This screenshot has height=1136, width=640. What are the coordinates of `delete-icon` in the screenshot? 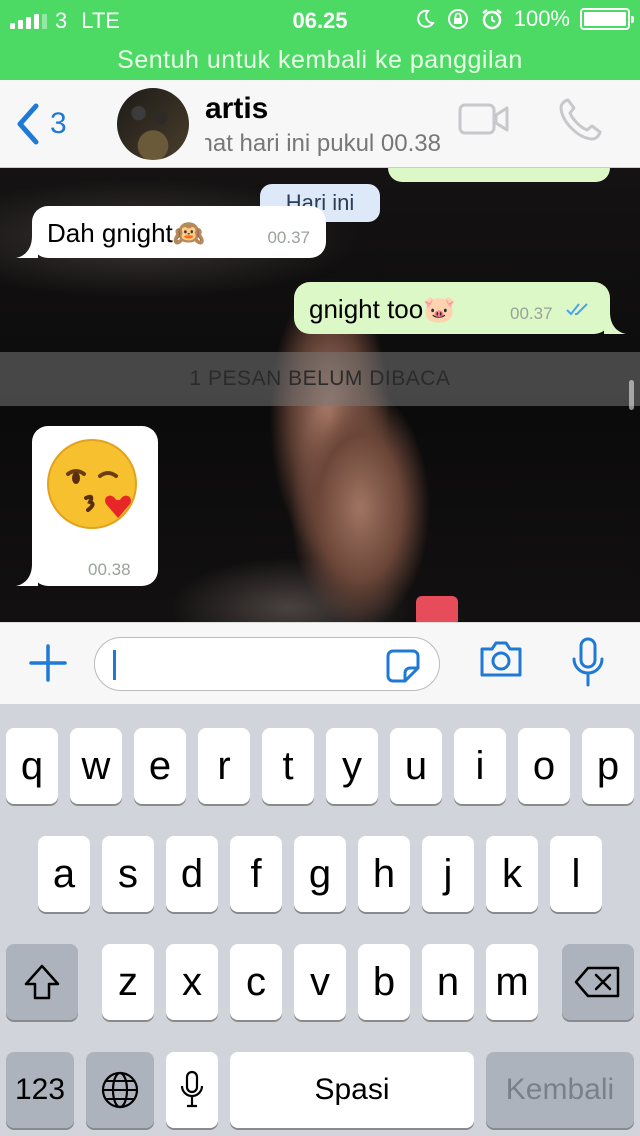 It's located at (597, 982).